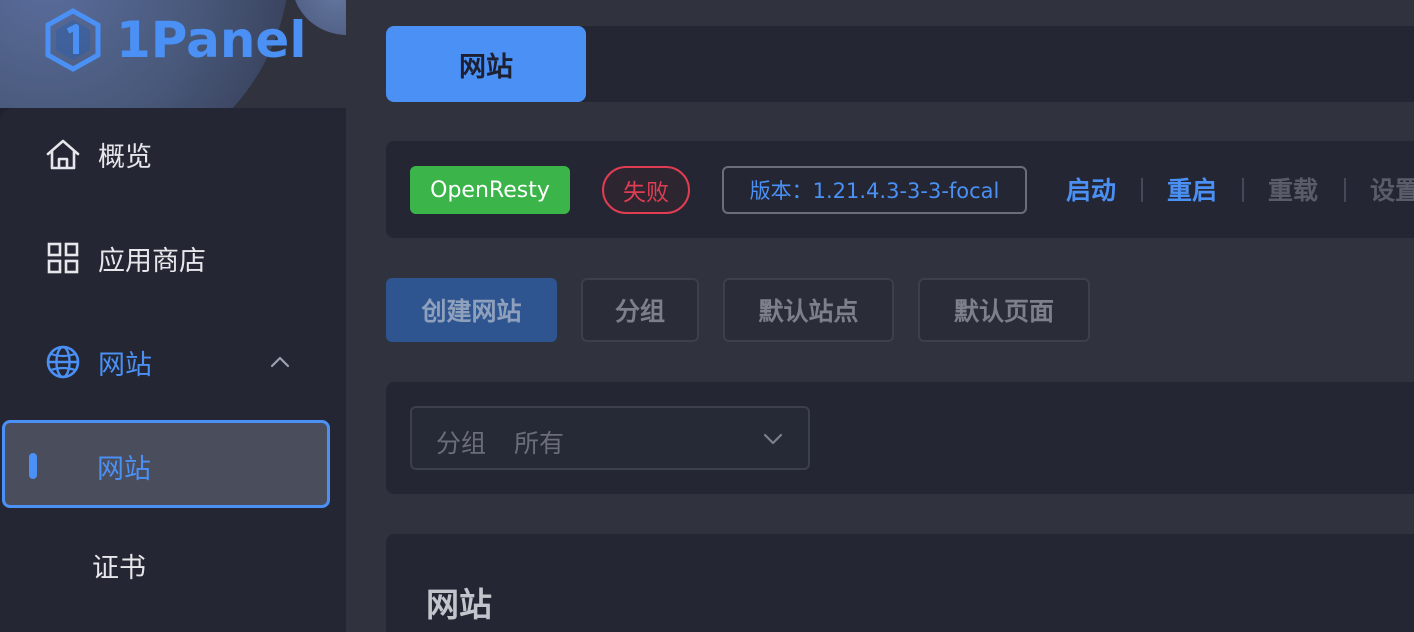 The width and height of the screenshot is (1414, 632). Describe the element at coordinates (471, 310) in the screenshot. I see `create-website-button: 创建网站` at that location.